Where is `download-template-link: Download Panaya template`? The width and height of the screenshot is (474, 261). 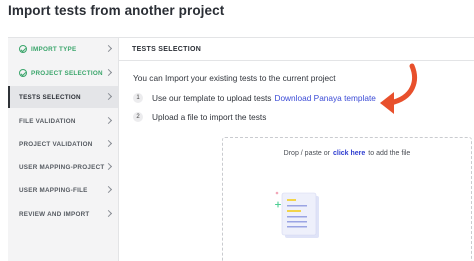 download-template-link: Download Panaya template is located at coordinates (324, 98).